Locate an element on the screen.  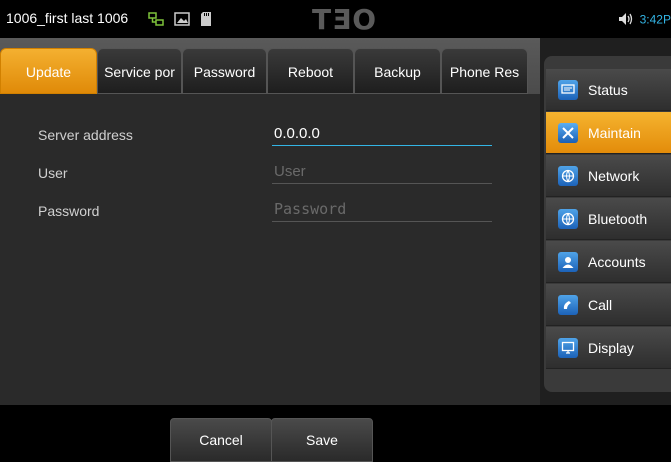
sidebar-item-label: Call is located at coordinates (600, 305).